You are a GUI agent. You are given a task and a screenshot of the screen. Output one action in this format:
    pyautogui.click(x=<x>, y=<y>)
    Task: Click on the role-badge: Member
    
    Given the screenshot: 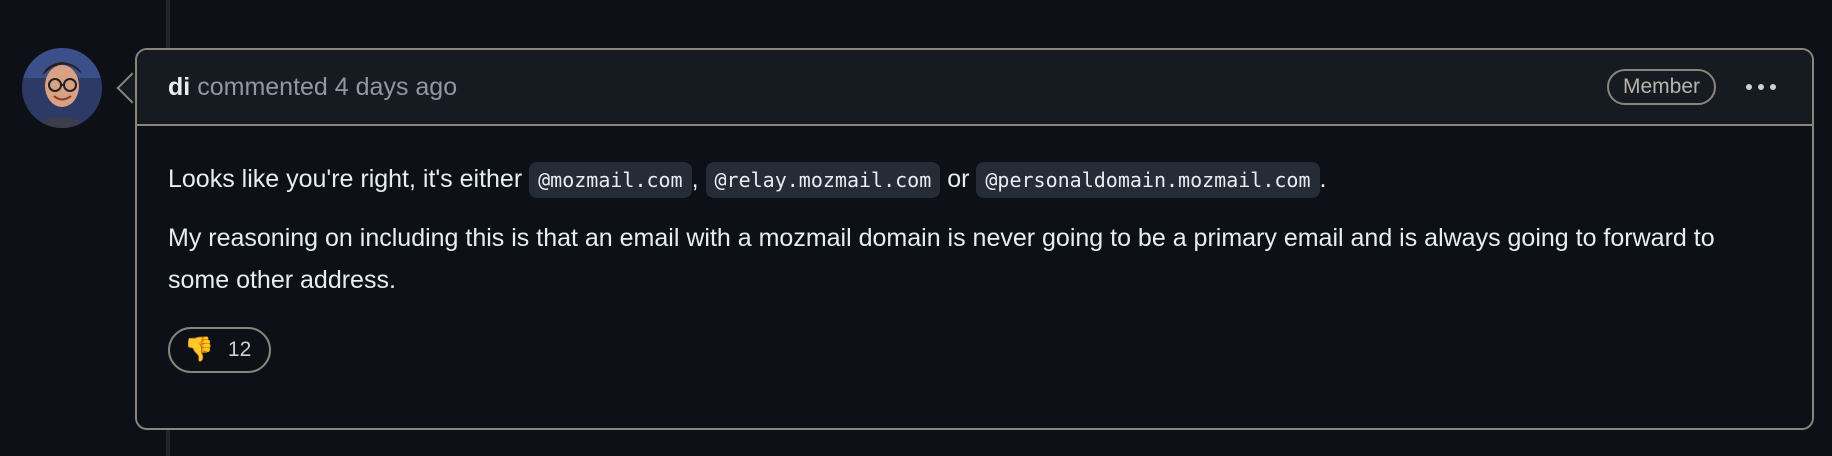 What is the action you would take?
    pyautogui.click(x=1661, y=87)
    